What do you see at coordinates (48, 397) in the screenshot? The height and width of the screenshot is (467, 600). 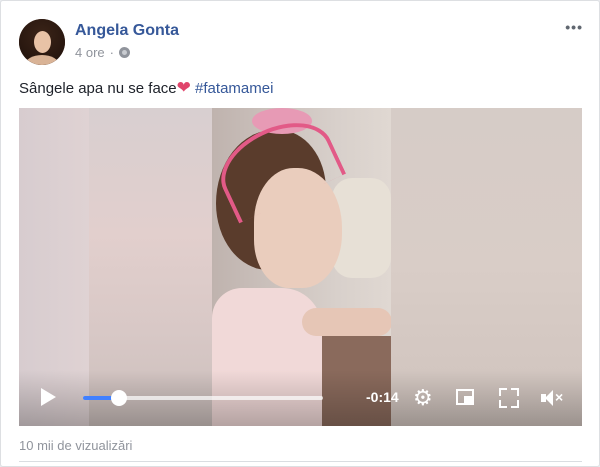 I see `play-icon` at bounding box center [48, 397].